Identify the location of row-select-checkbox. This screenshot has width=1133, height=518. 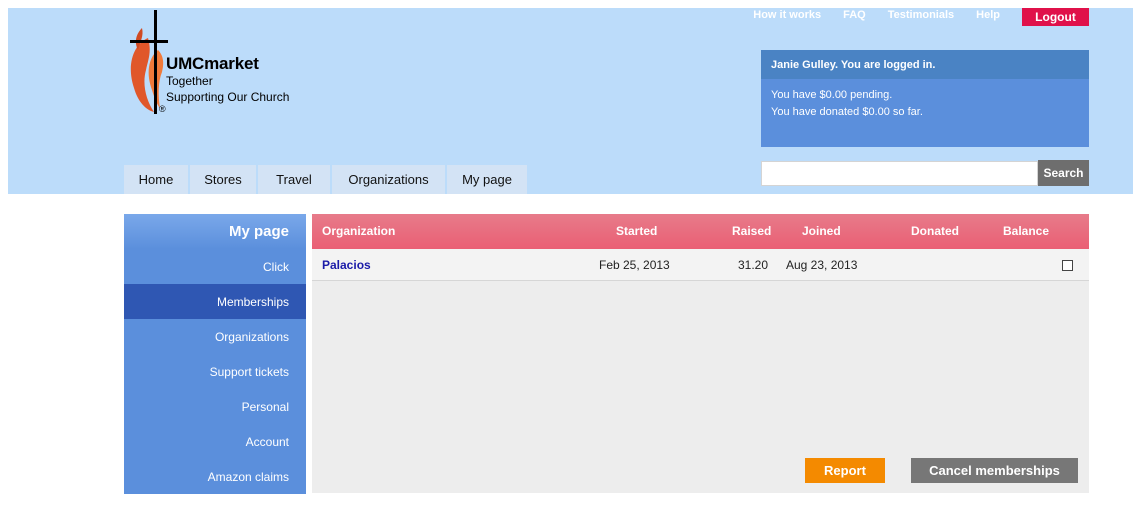
(1067, 265).